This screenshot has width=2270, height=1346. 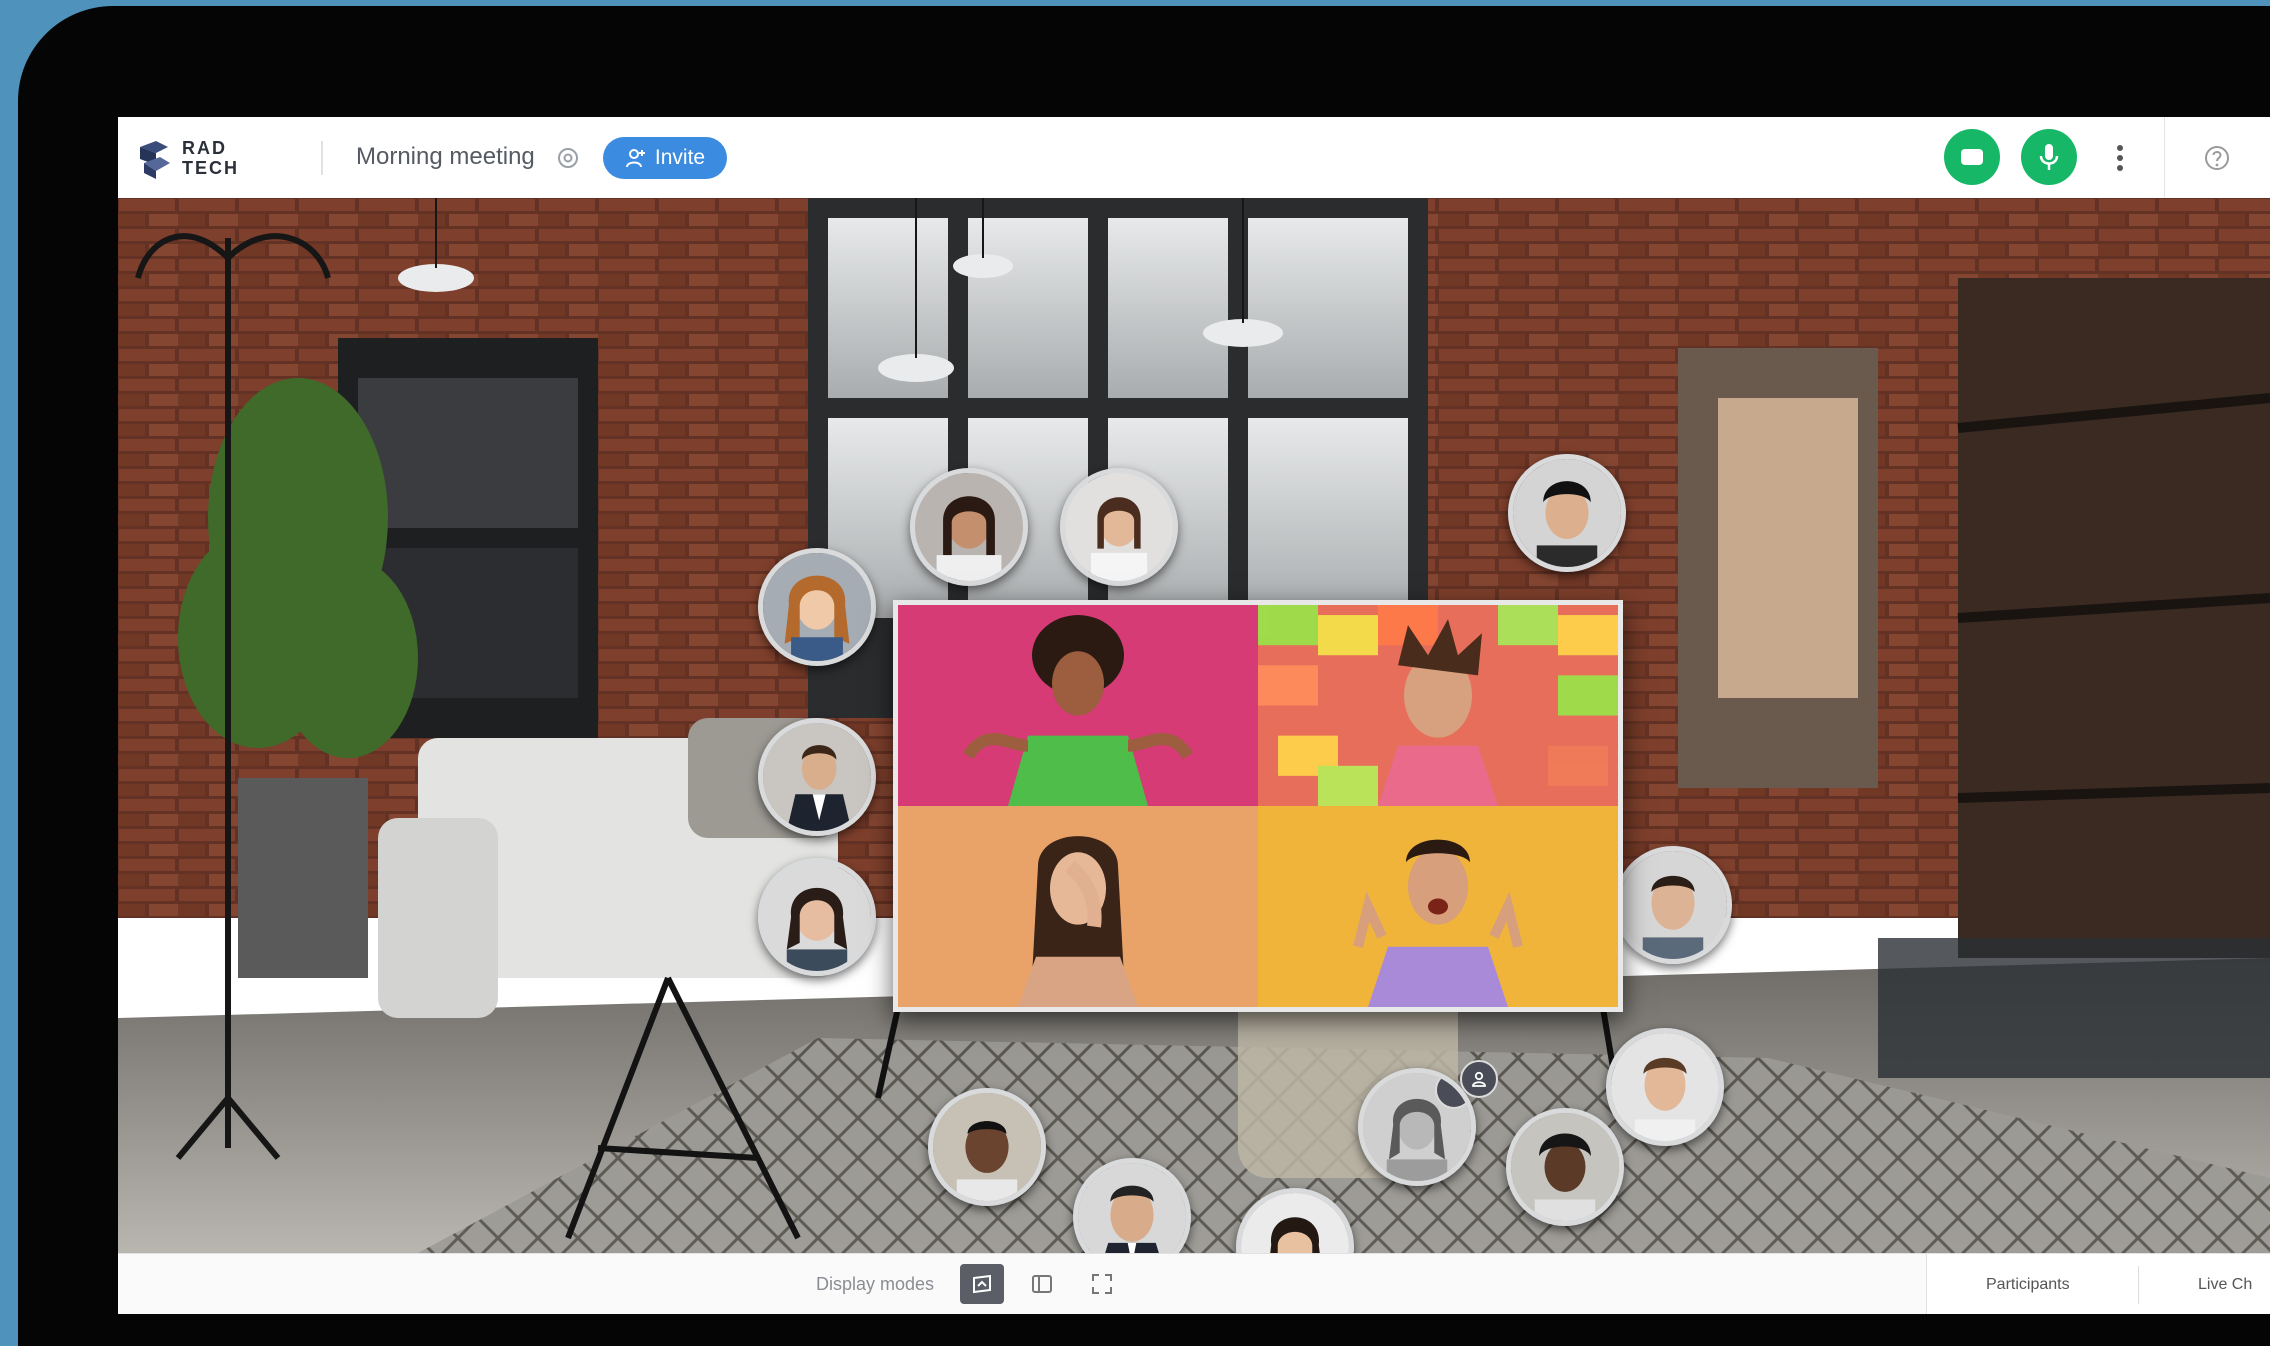 What do you see at coordinates (2138, 1285) in the screenshot?
I see `tab-divider` at bounding box center [2138, 1285].